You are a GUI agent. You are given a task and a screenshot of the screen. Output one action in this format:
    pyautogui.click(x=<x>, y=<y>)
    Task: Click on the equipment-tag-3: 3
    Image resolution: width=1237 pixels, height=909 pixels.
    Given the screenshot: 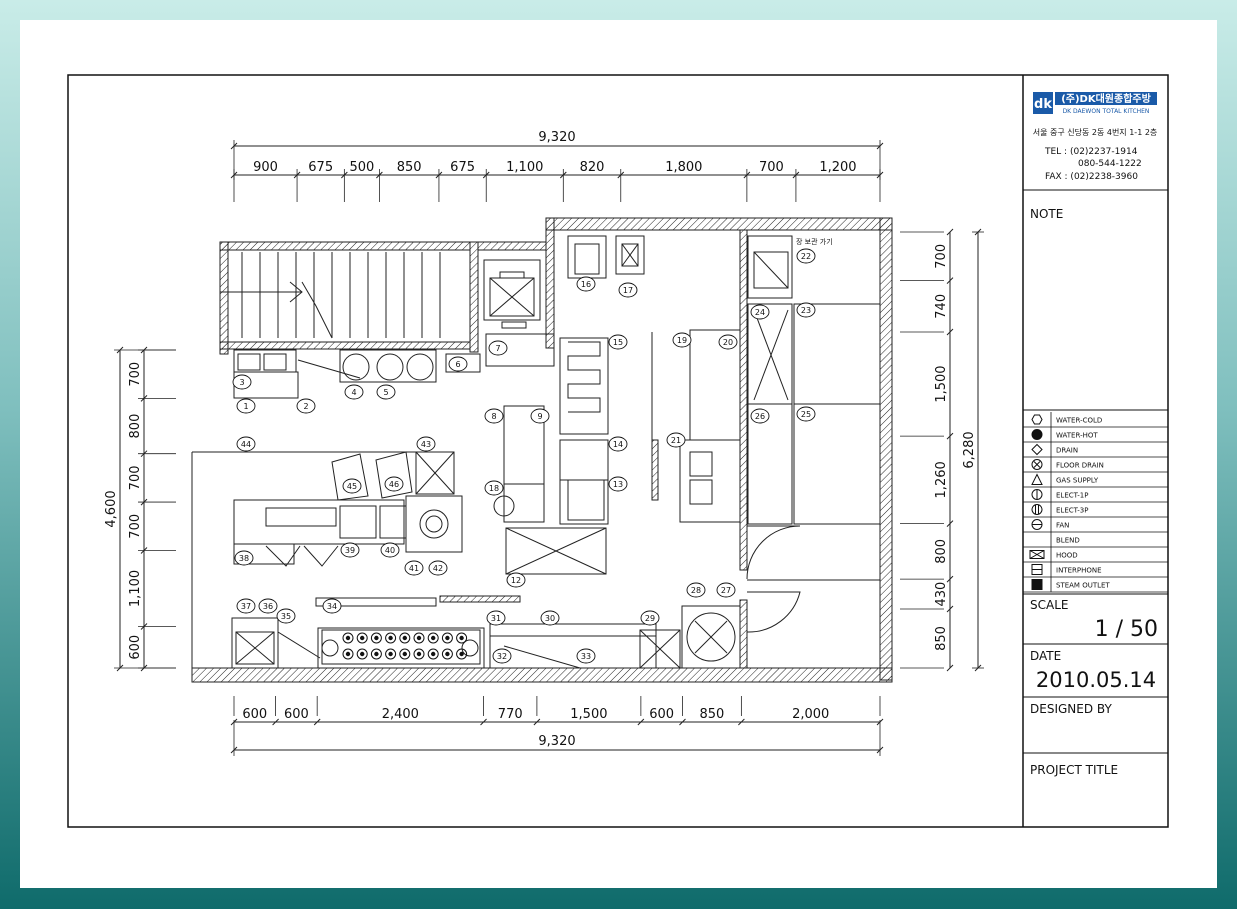 What is the action you would take?
    pyautogui.click(x=242, y=382)
    